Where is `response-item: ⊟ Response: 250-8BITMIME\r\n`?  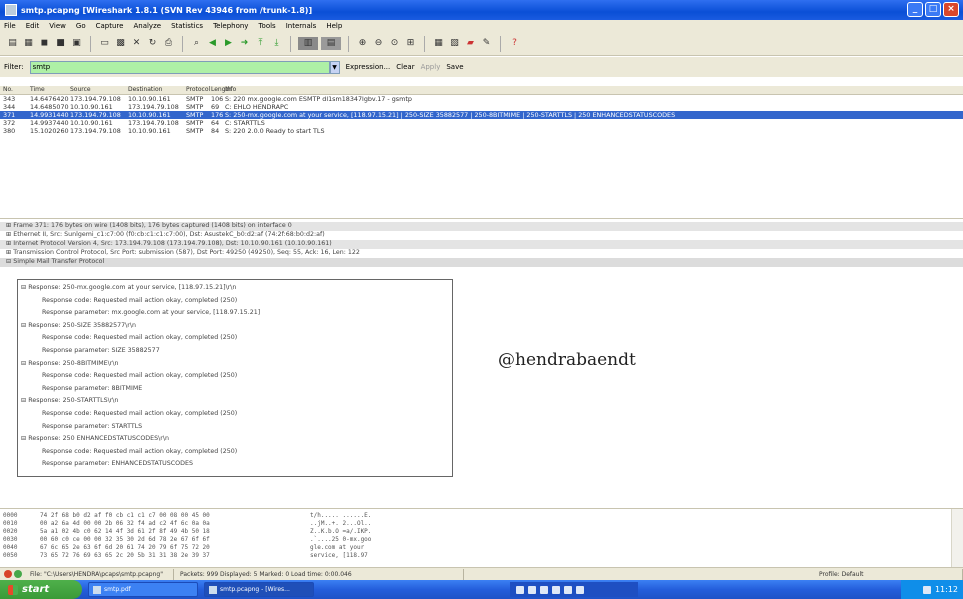 response-item: ⊟ Response: 250-8BITMIME\r\n is located at coordinates (235, 364).